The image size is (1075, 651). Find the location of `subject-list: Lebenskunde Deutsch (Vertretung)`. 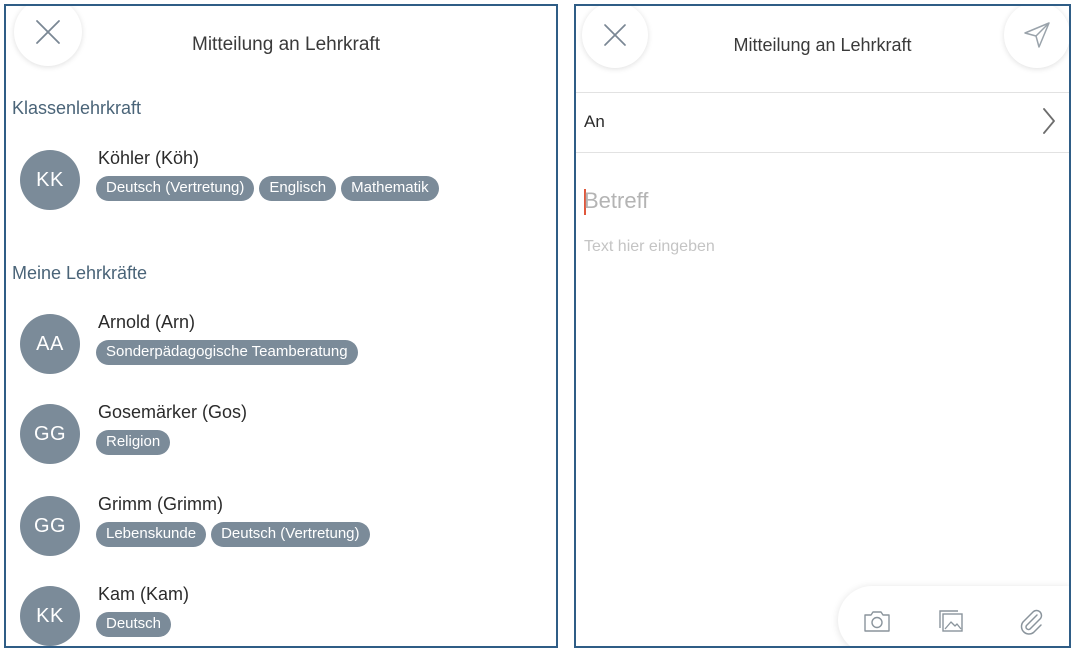

subject-list: Lebenskunde Deutsch (Vertretung) is located at coordinates (233, 534).